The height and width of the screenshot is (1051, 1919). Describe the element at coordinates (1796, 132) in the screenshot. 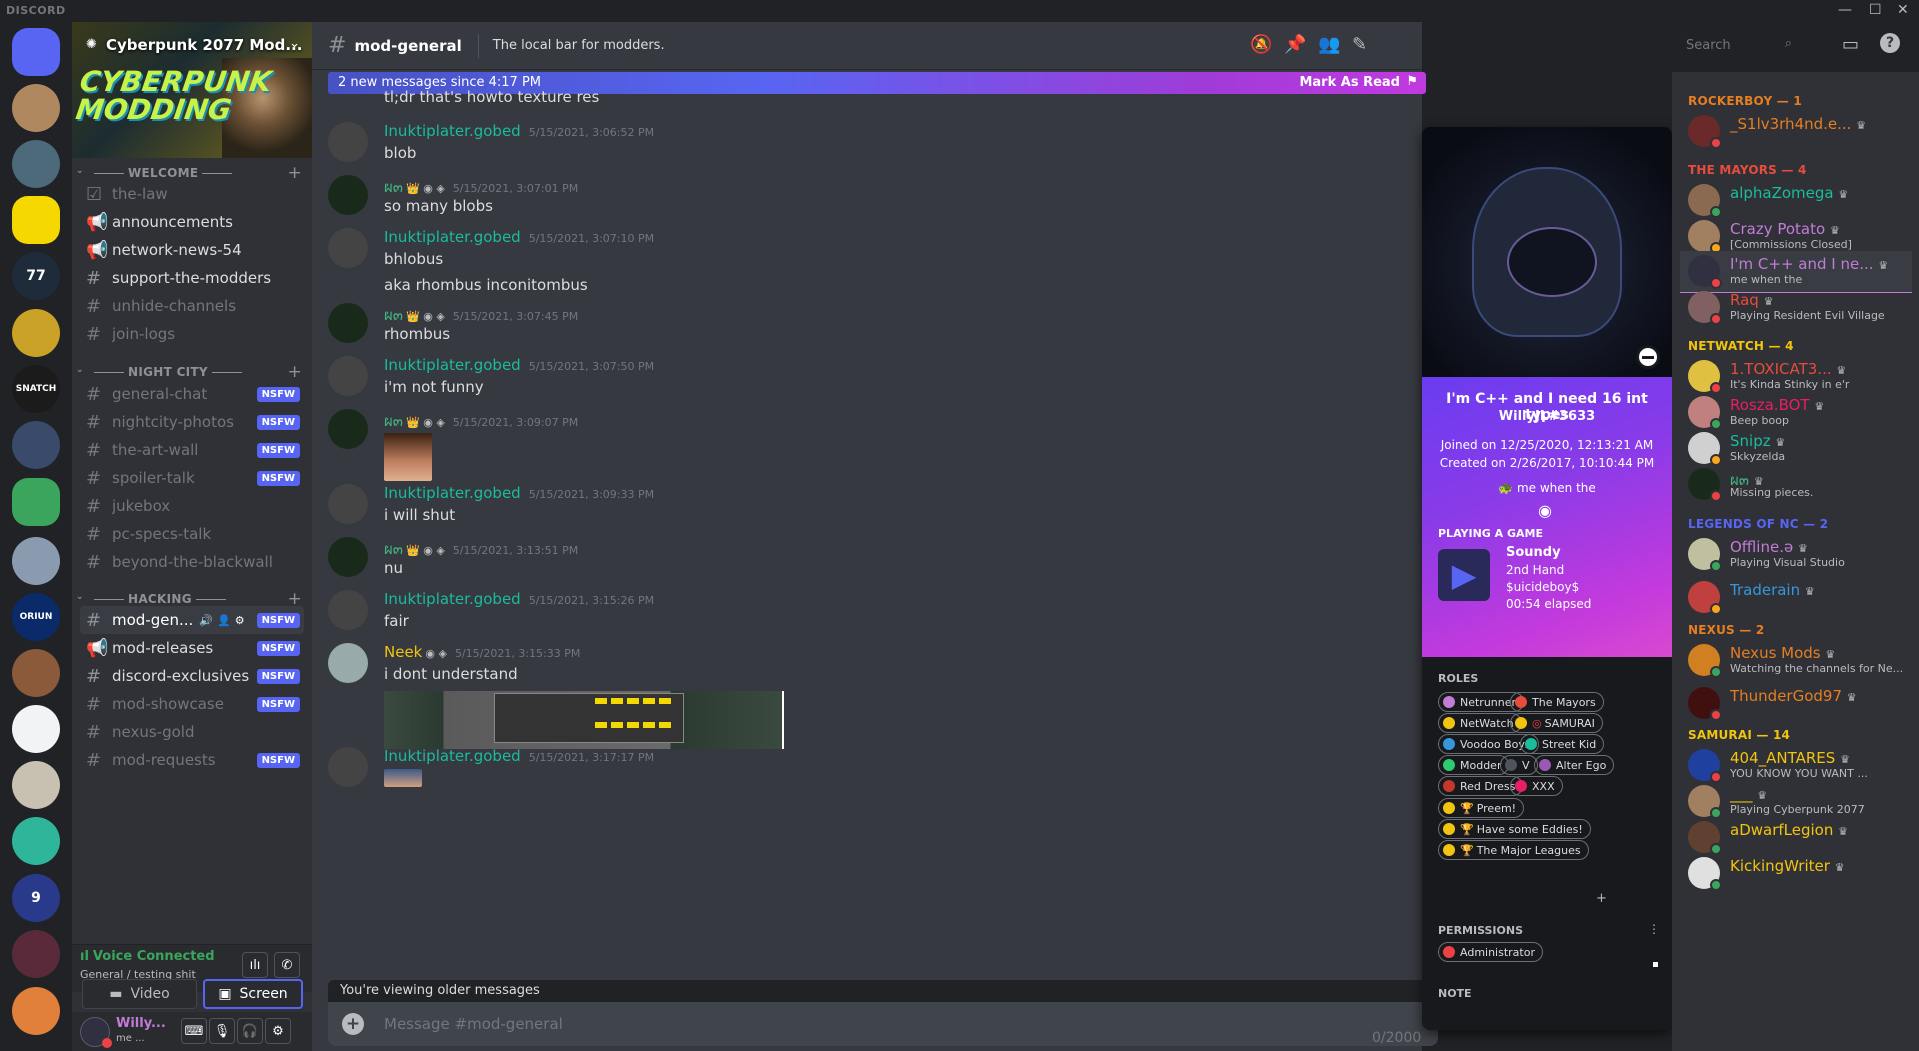

I see `member-item: _S1lv3rh4nd.e... ♛` at that location.